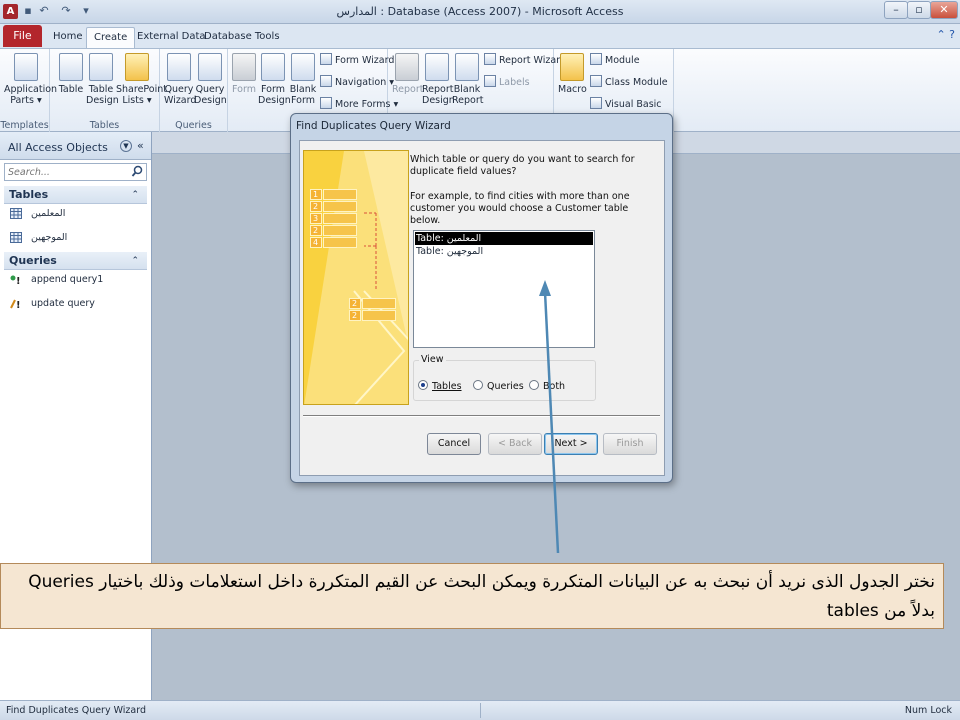  What do you see at coordinates (534, 385) in the screenshot?
I see `radio-icon` at bounding box center [534, 385].